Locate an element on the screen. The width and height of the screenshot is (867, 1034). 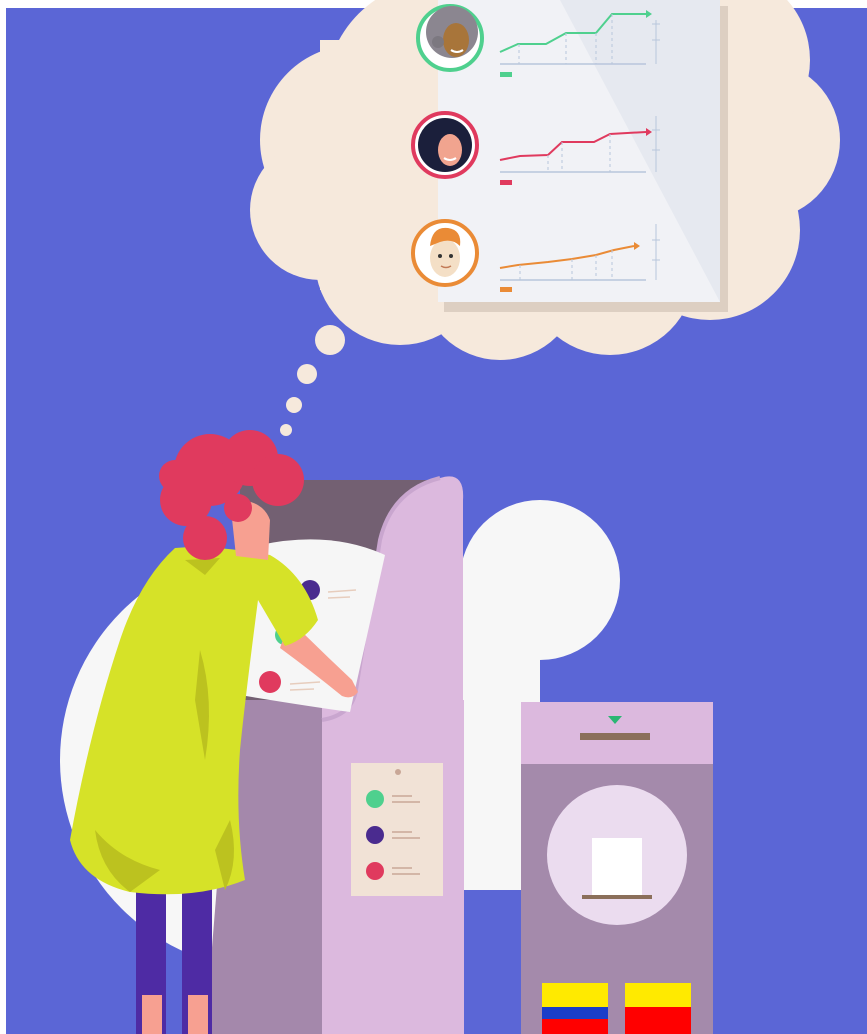
colombia-flag-icon is located at coordinates (575, 1008).